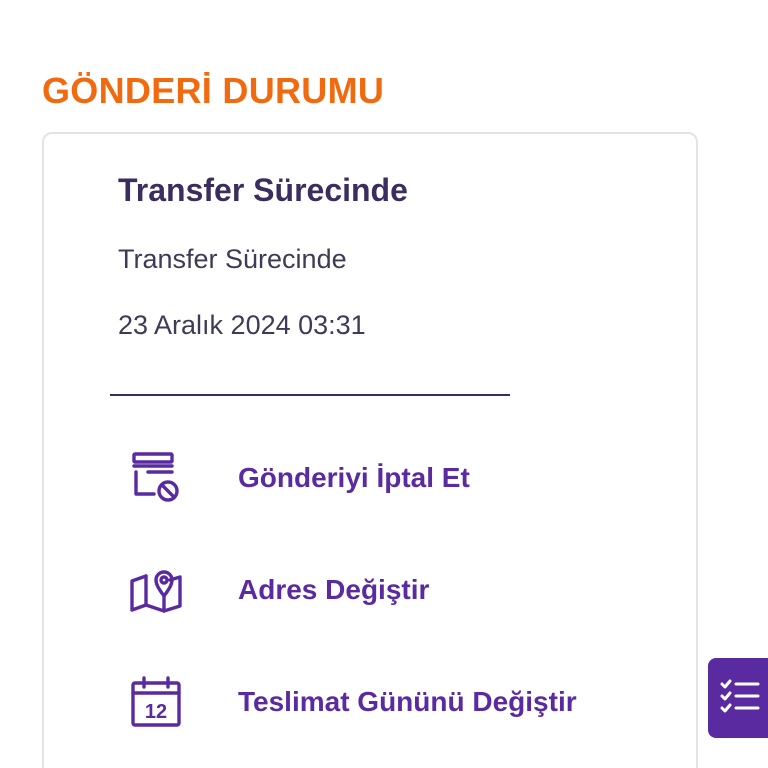 The height and width of the screenshot is (768, 768). Describe the element at coordinates (156, 478) in the screenshot. I see `cancel-shipment-icon` at that location.